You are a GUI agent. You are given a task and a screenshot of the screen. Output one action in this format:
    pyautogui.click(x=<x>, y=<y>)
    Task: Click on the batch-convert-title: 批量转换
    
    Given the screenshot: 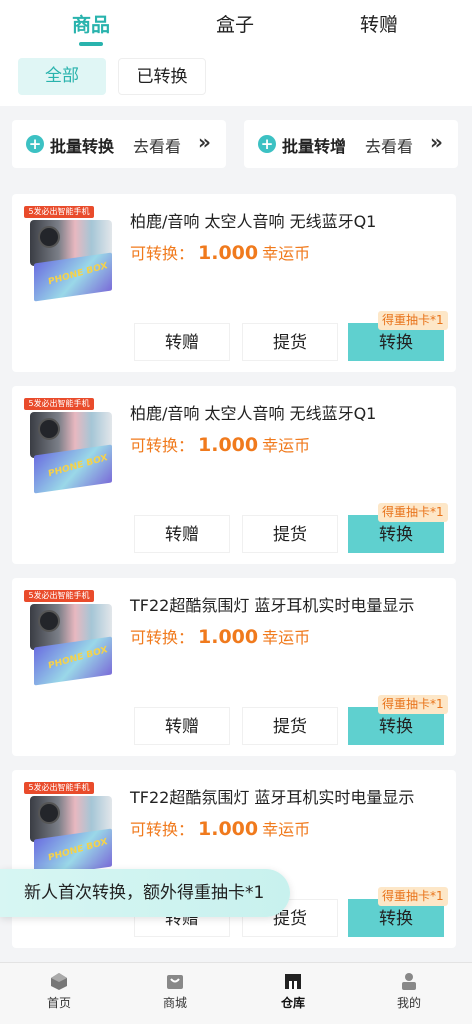 What is the action you would take?
    pyautogui.click(x=82, y=146)
    